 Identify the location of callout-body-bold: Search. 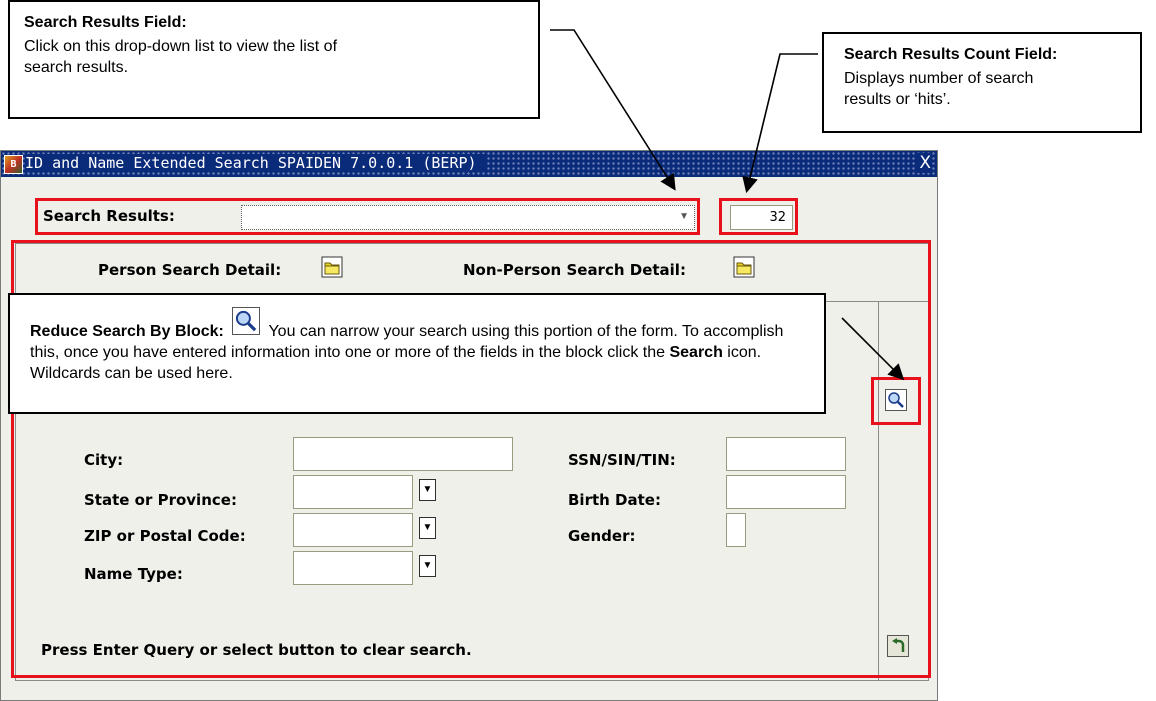
(696, 352).